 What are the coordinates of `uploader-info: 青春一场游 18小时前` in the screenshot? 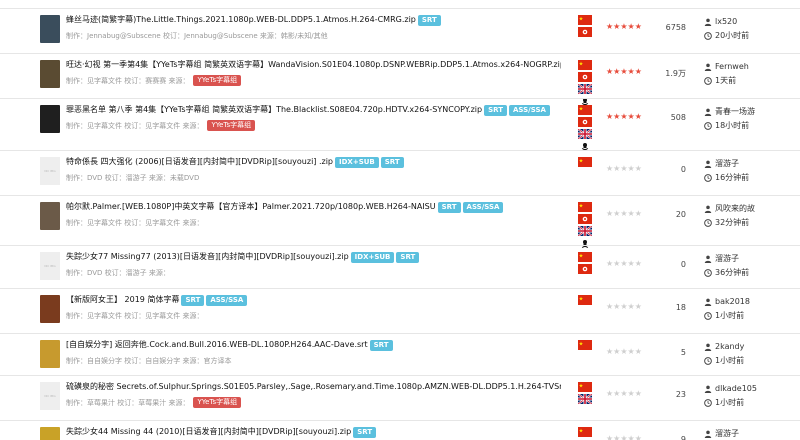 It's located at (752, 119).